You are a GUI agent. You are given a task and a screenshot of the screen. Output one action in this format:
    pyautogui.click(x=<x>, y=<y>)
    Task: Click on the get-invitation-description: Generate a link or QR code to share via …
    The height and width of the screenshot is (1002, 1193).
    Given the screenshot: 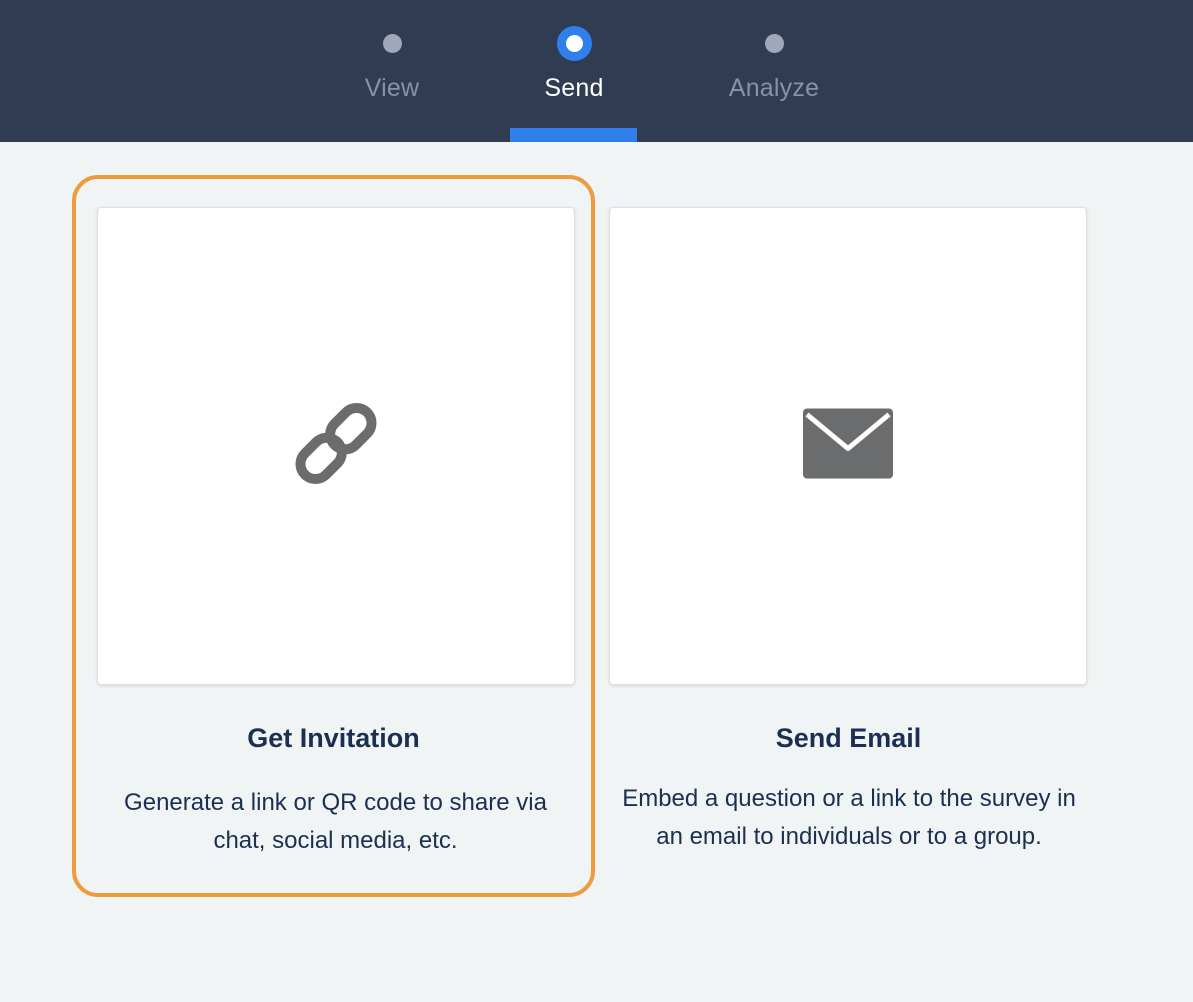 What is the action you would take?
    pyautogui.click(x=335, y=821)
    